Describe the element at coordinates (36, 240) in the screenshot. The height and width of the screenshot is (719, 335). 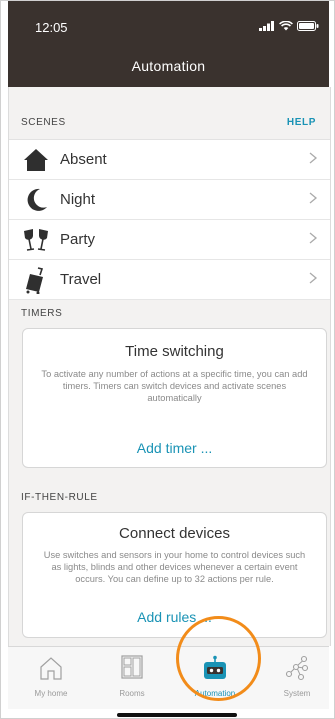
I see `glasses-icon` at that location.